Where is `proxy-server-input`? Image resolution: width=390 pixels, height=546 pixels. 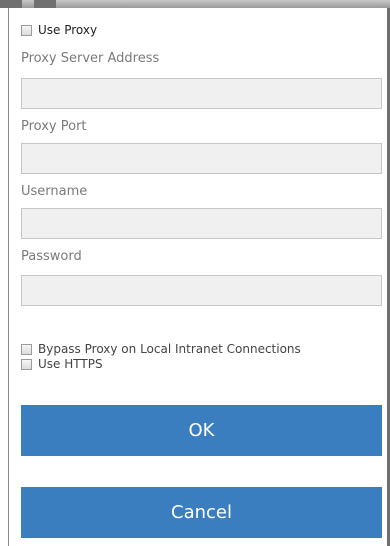 proxy-server-input is located at coordinates (201, 93).